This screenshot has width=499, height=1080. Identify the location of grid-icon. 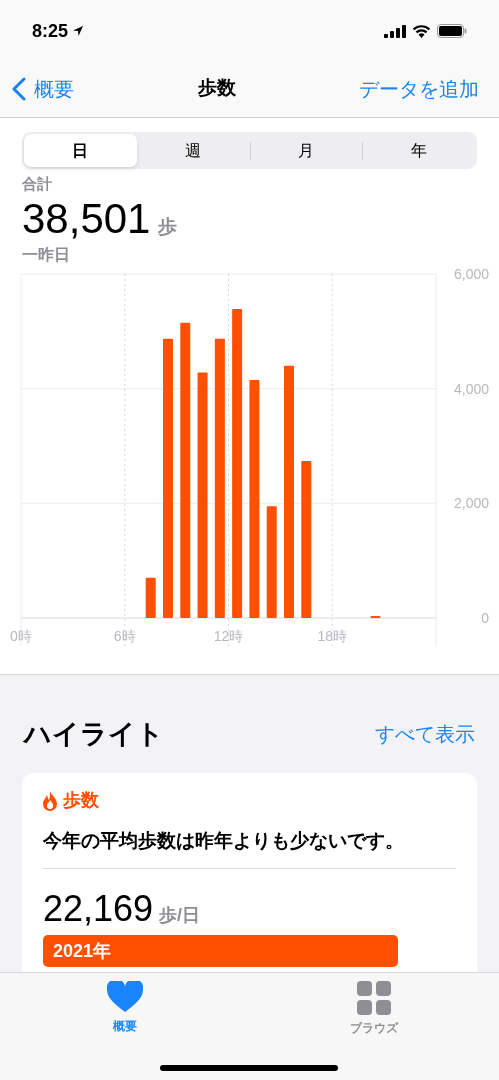
(374, 998).